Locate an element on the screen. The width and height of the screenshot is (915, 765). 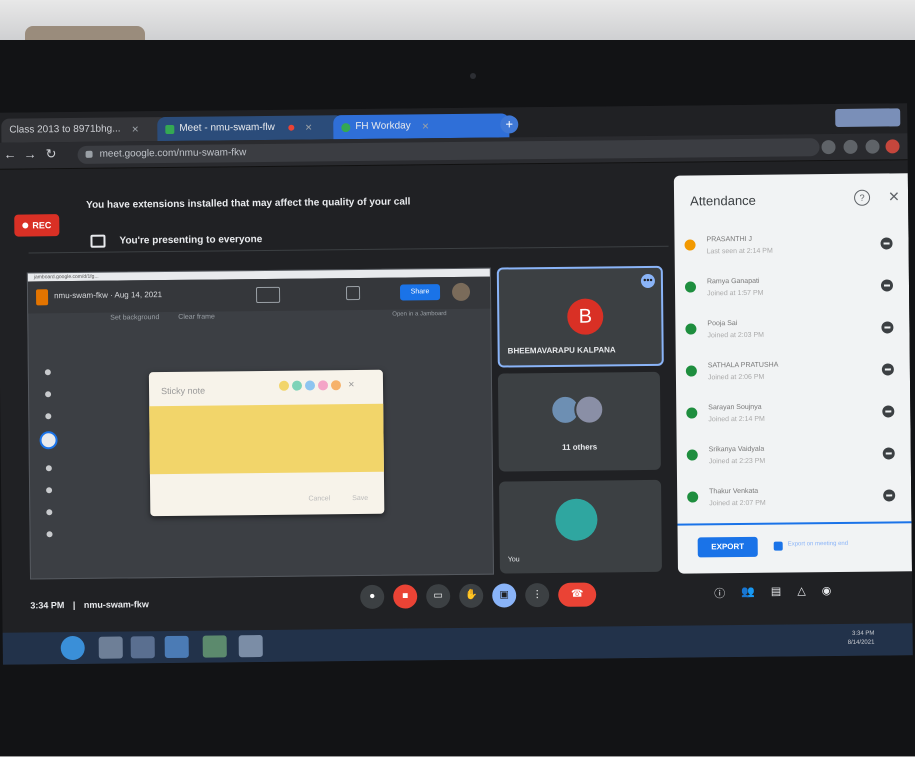
help-icon: ? is located at coordinates (862, 197).